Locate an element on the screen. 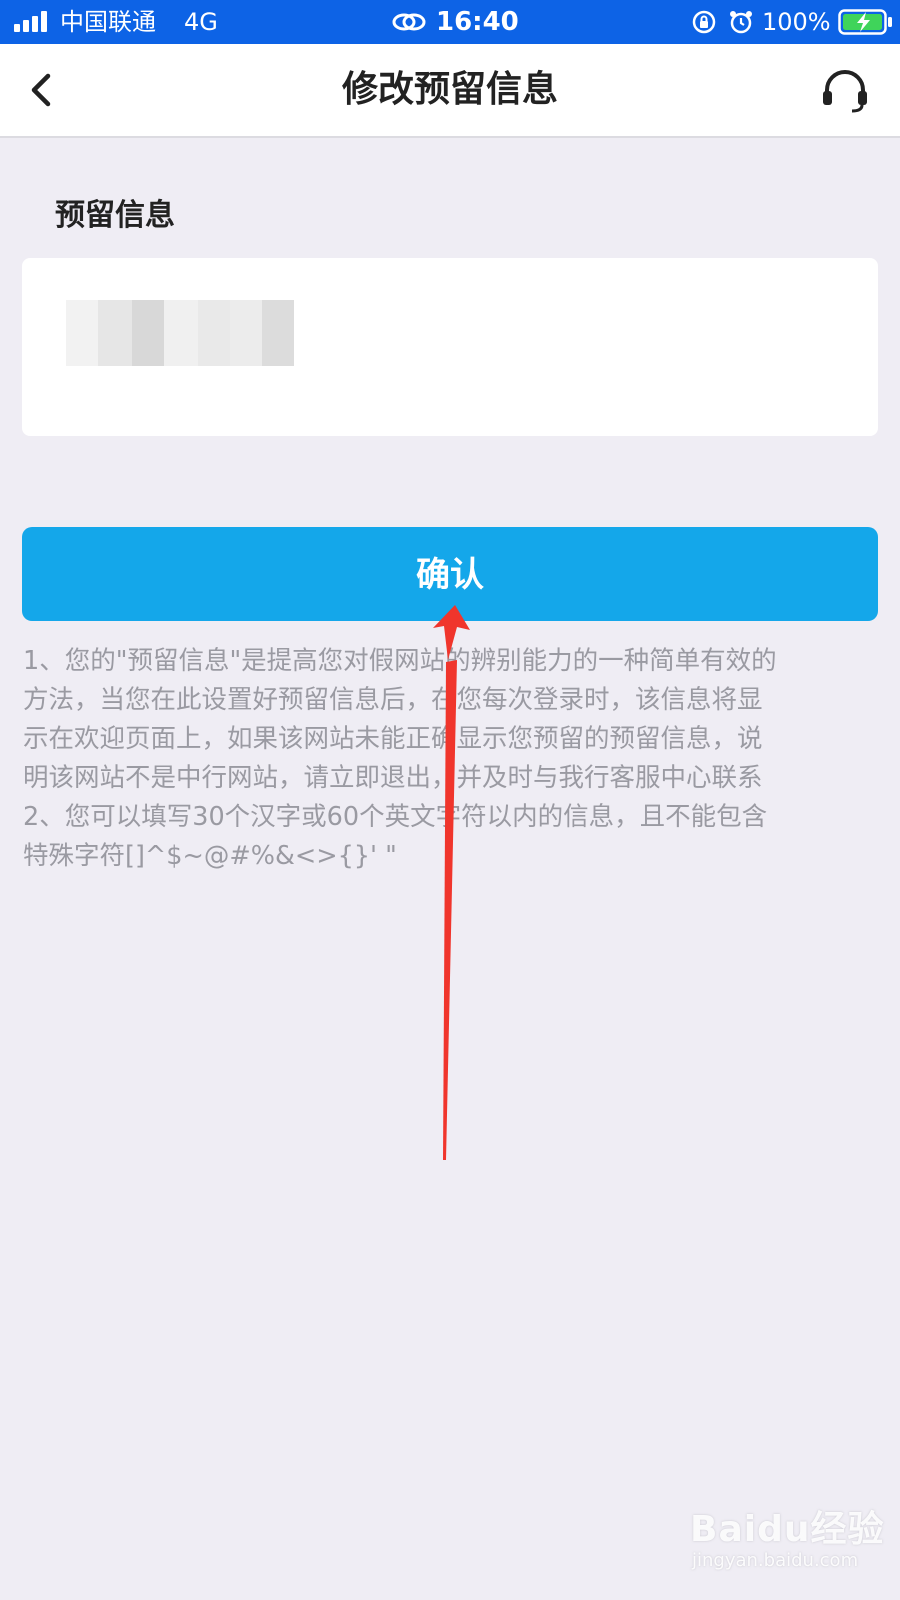 The width and height of the screenshot is (900, 1600). battery-charging-icon is located at coordinates (865, 22).